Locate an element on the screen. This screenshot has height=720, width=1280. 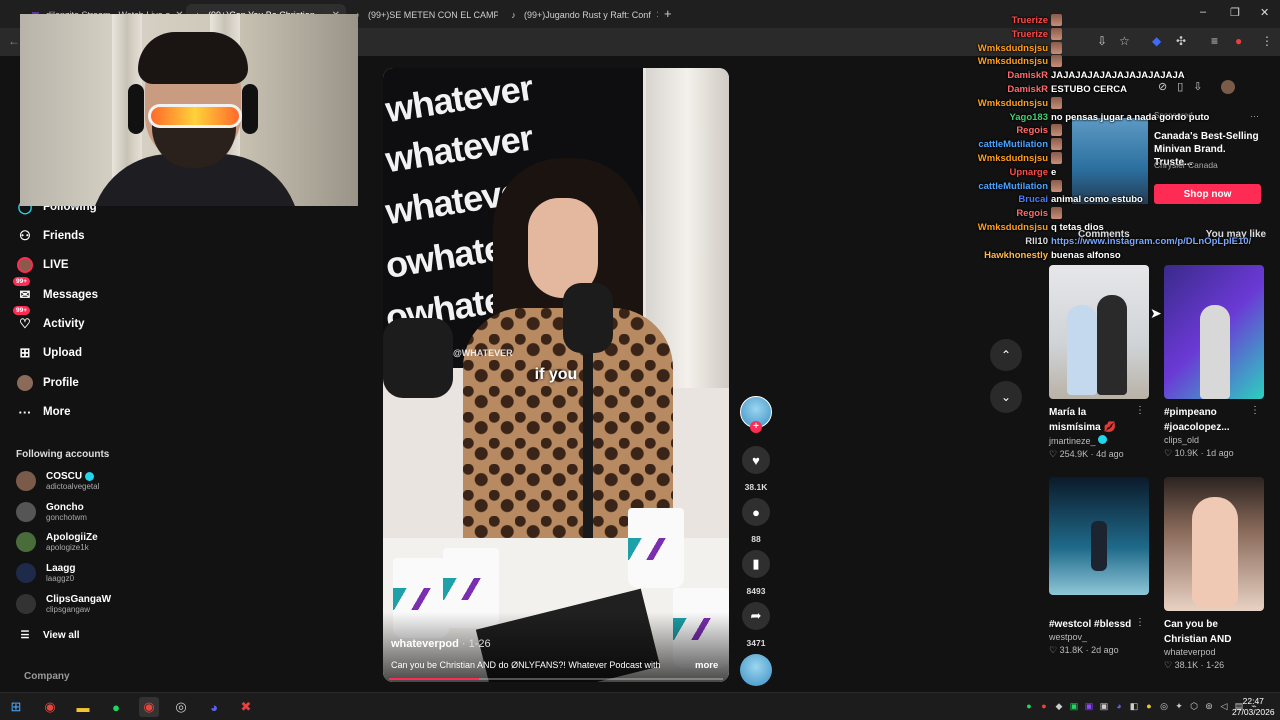
tray-icon: ◧ is located at coordinates (1134, 706).